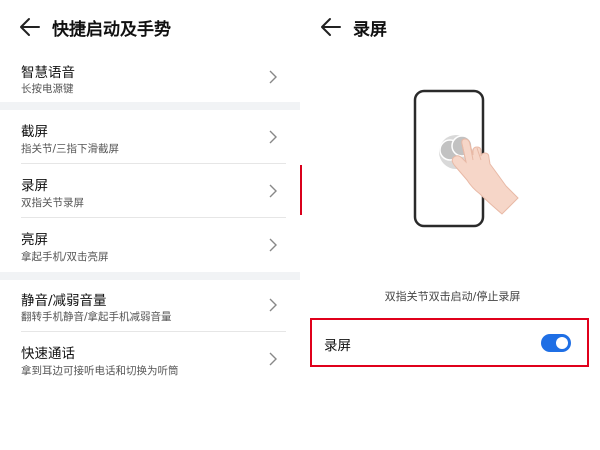 Image resolution: width=600 pixels, height=450 pixels. I want to click on item-title: 智慧语音, so click(48, 73).